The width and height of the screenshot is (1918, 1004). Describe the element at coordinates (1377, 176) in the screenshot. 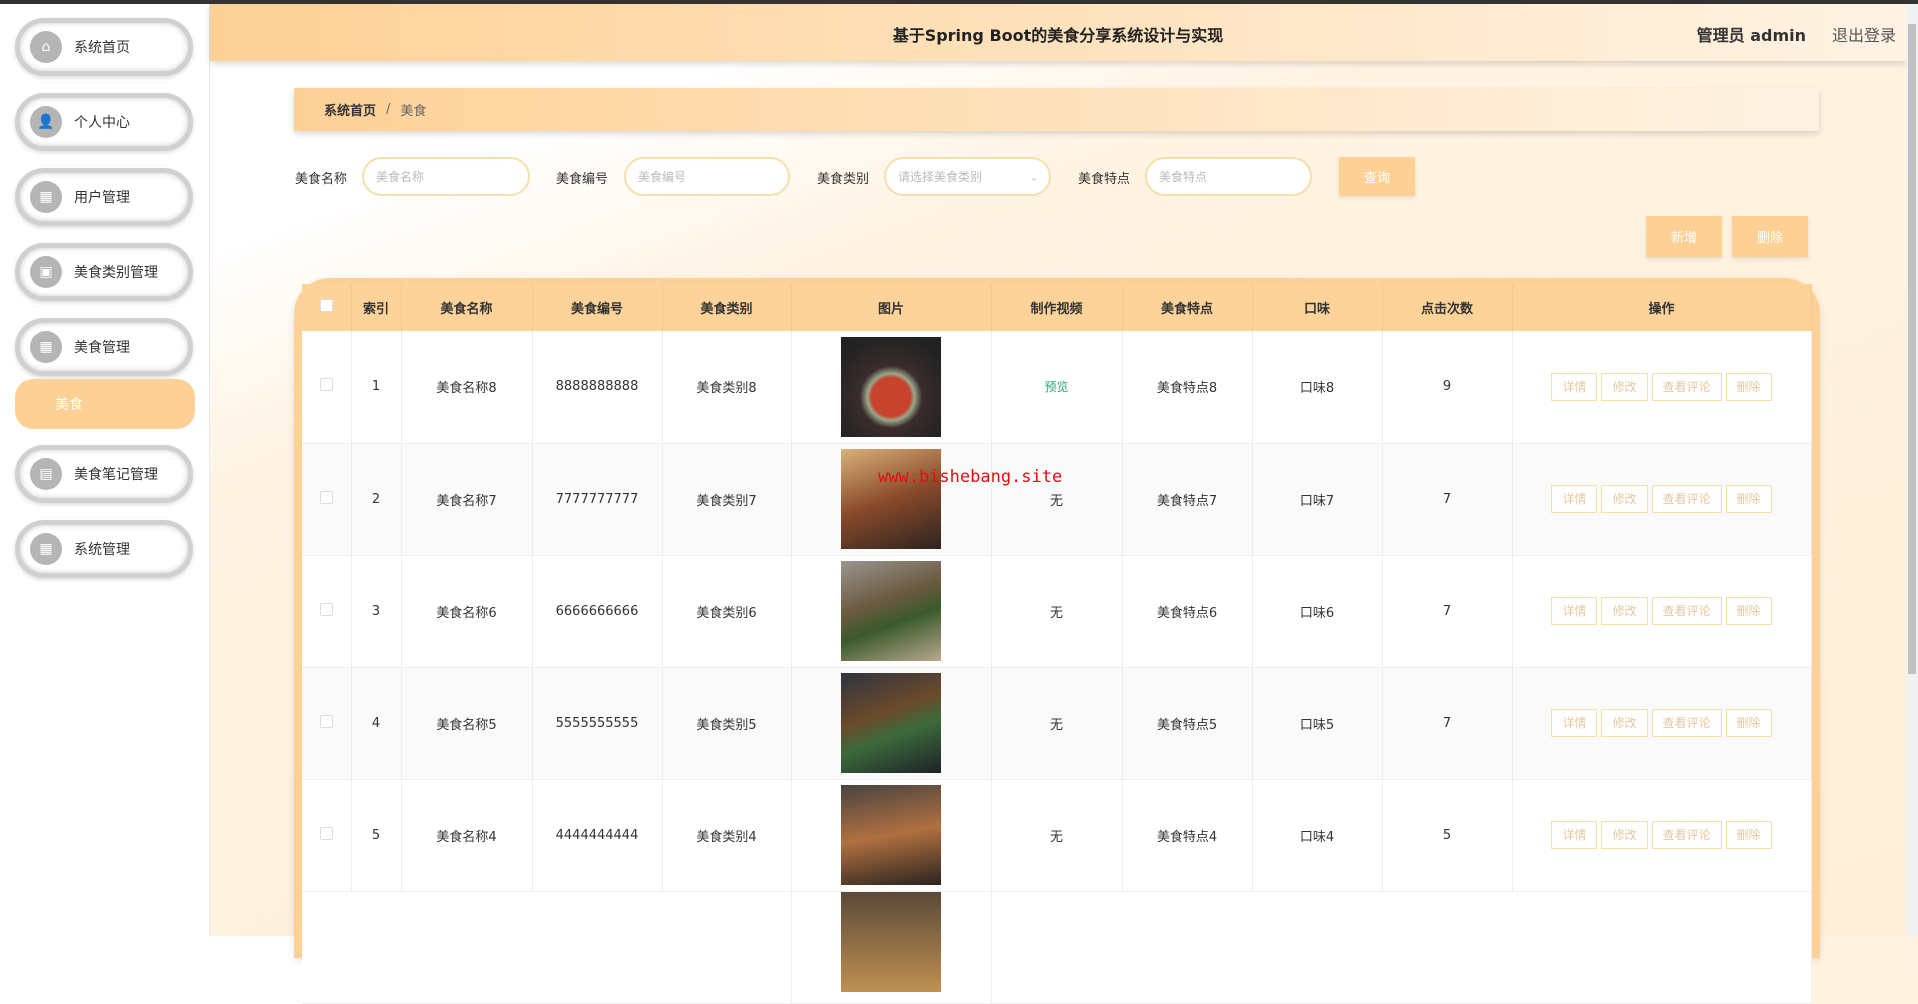

I see `query-button: 查询` at that location.